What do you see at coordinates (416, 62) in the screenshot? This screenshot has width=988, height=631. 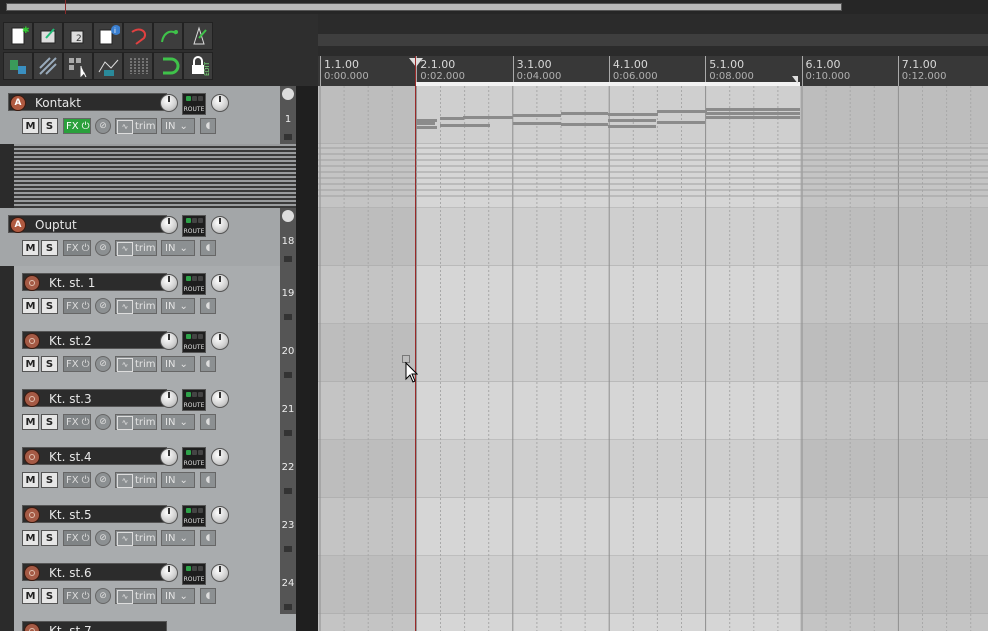 I see `playhead-marker-icon` at bounding box center [416, 62].